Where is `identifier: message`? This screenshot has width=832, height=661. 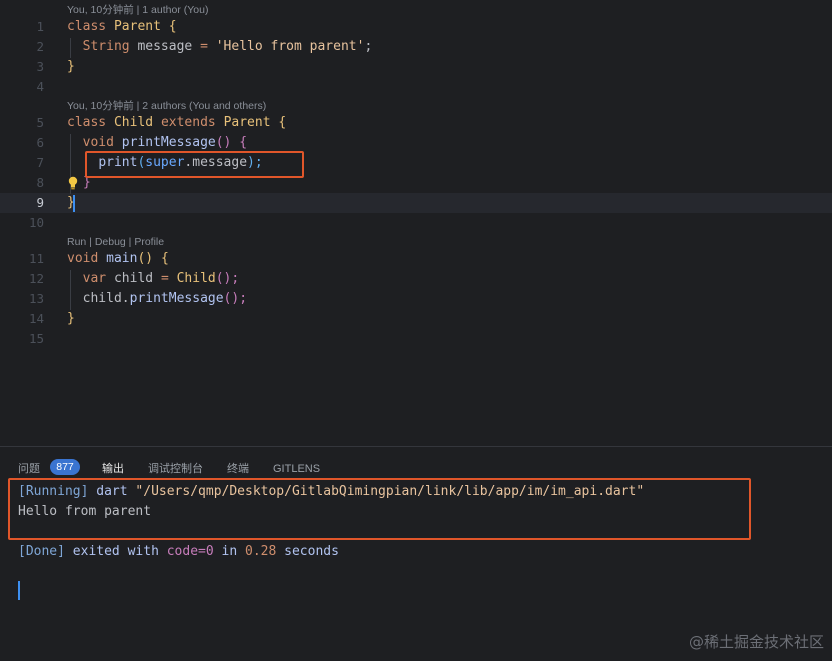 identifier: message is located at coordinates (165, 46).